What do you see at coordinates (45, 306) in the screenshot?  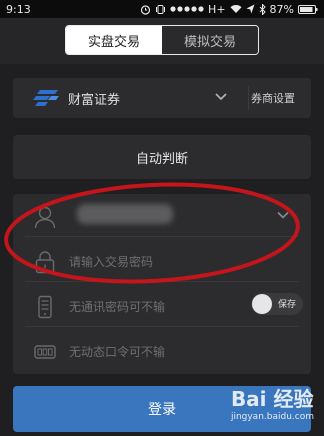 I see `phone-icon` at bounding box center [45, 306].